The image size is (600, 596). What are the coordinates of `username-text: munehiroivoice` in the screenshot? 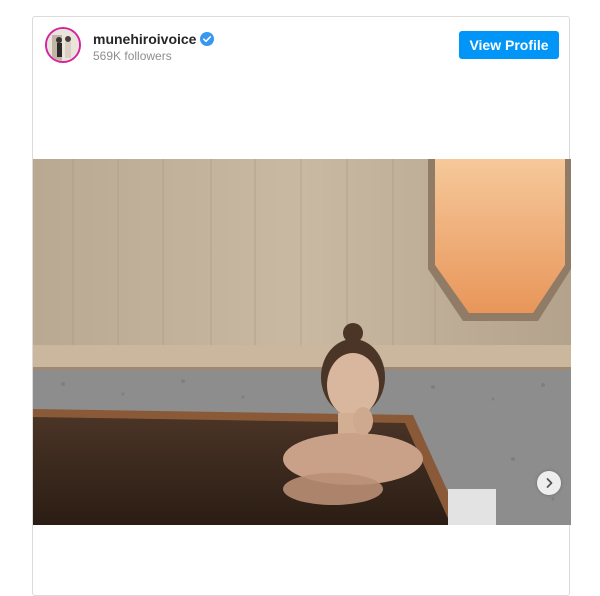 It's located at (144, 39).